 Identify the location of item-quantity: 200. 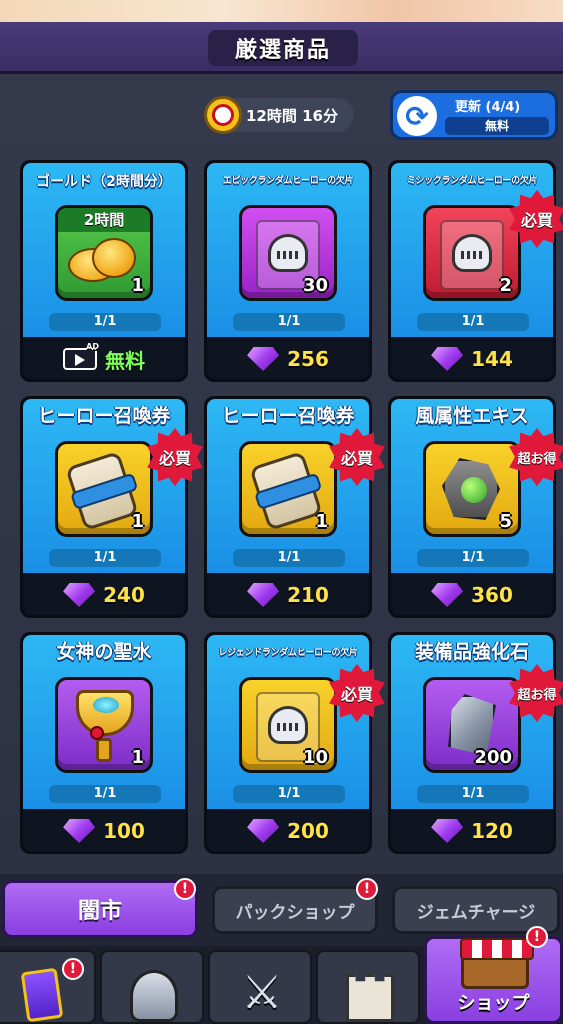
(493, 757).